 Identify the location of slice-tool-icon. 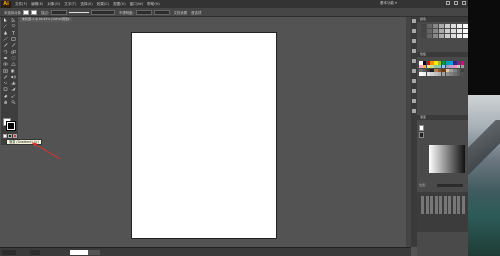
(13, 89).